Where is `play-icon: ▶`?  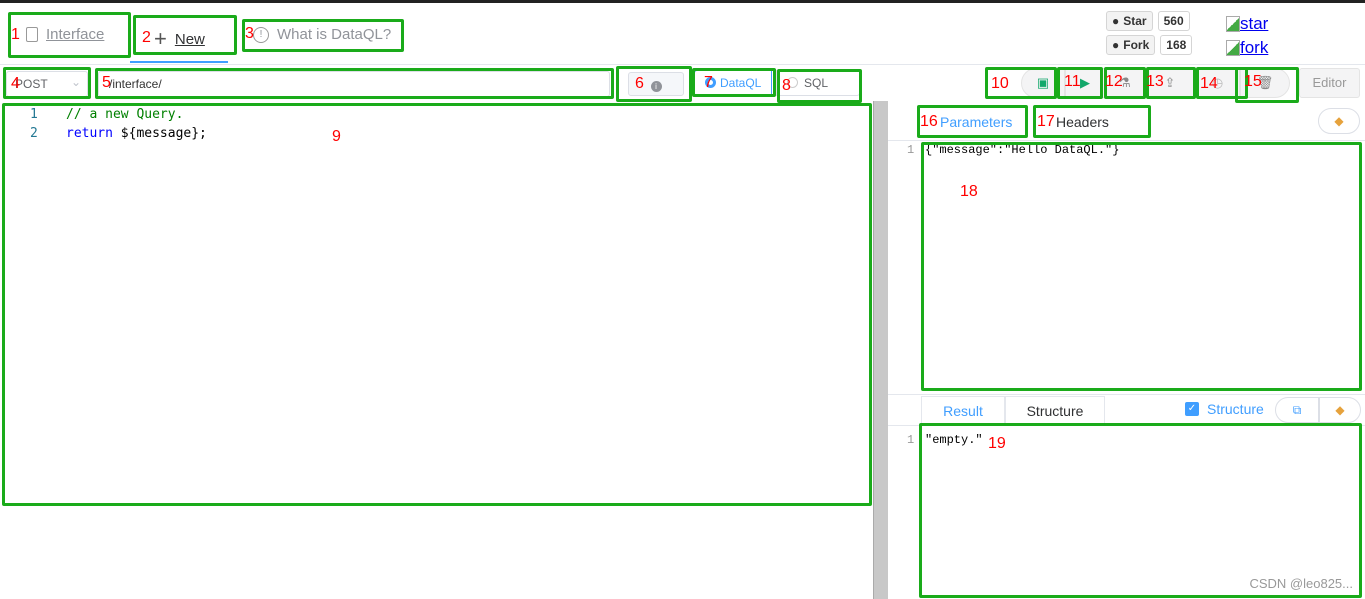 play-icon: ▶ is located at coordinates (1085, 82).